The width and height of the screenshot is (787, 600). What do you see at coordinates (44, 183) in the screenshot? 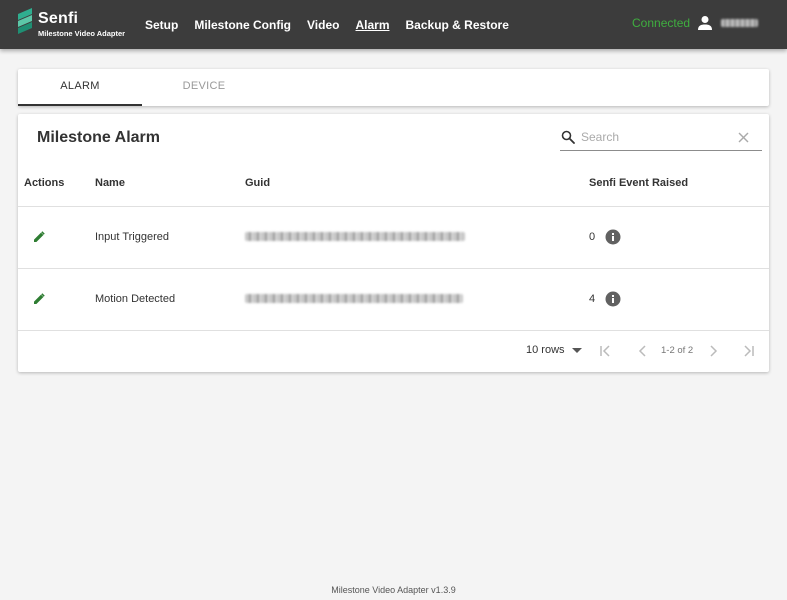
I see `column-header-actions: Actions` at bounding box center [44, 183].